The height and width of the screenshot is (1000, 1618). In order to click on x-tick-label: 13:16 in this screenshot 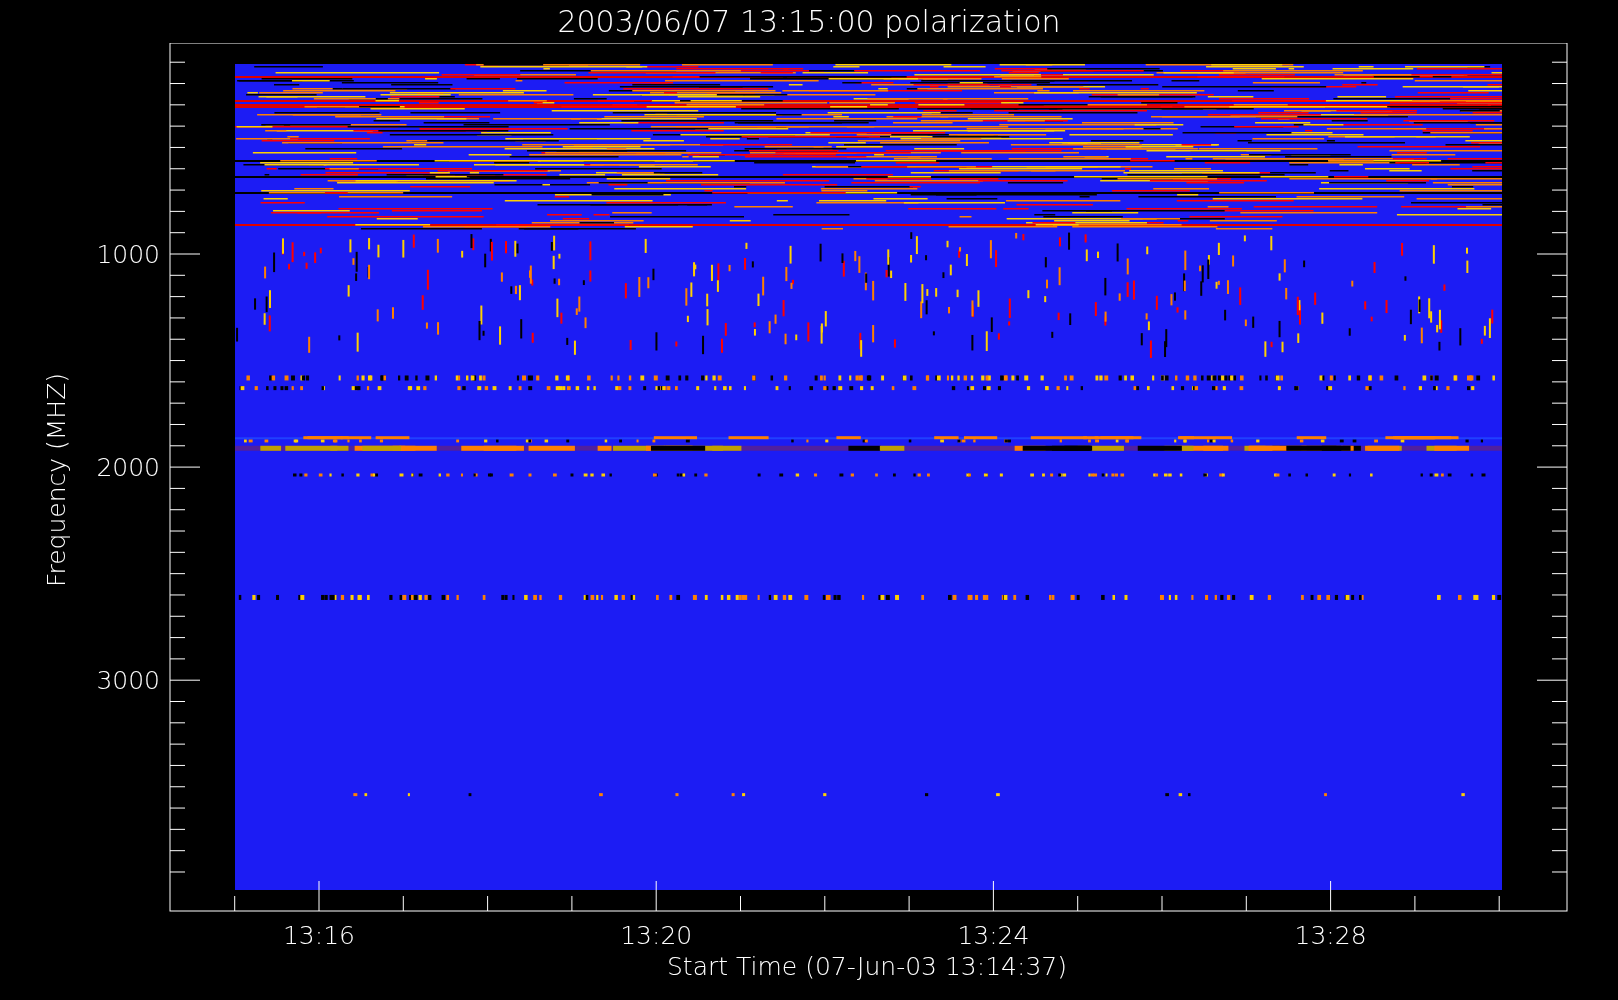, I will do `click(319, 935)`.